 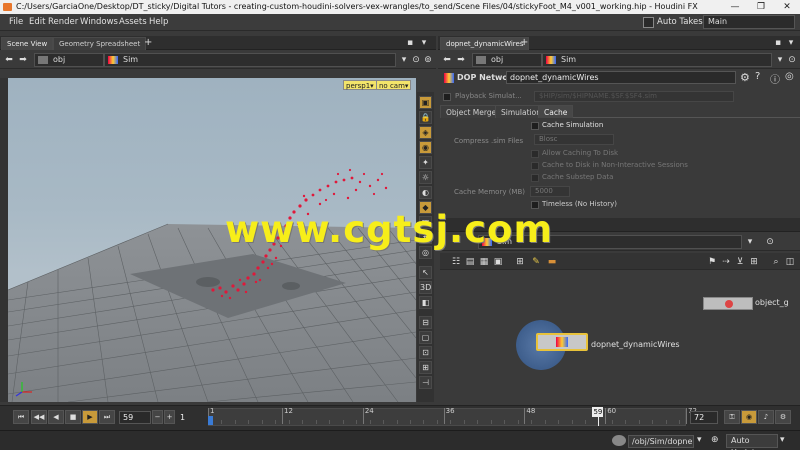 I want to click on step-back-button: ◀◀, so click(x=39, y=417).